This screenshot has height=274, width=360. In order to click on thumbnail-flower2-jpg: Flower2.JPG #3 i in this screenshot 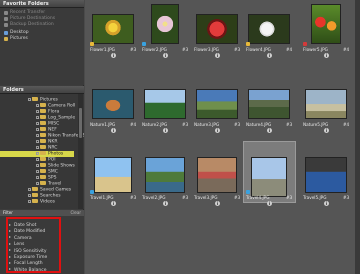, I will do `click(167, 37)`.